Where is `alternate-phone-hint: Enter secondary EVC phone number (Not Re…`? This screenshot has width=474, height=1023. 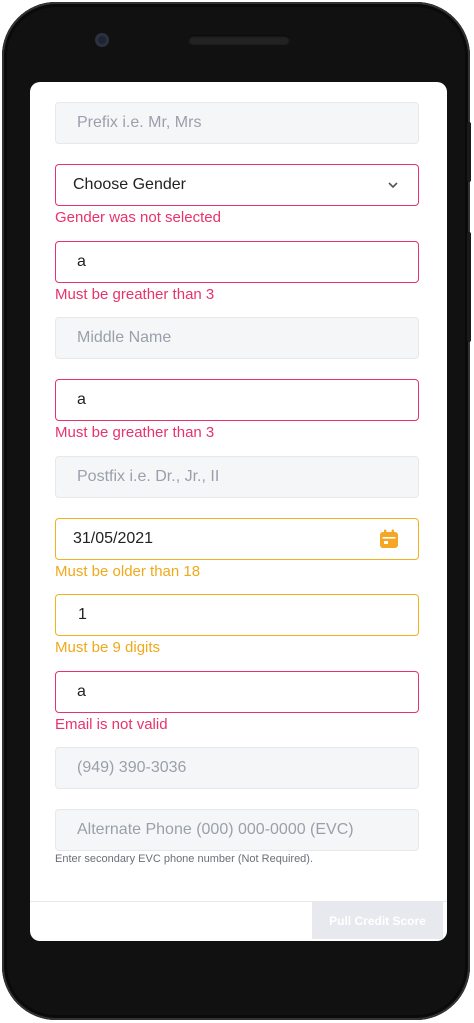 alternate-phone-hint: Enter secondary EVC phone number (Not Re… is located at coordinates (184, 859).